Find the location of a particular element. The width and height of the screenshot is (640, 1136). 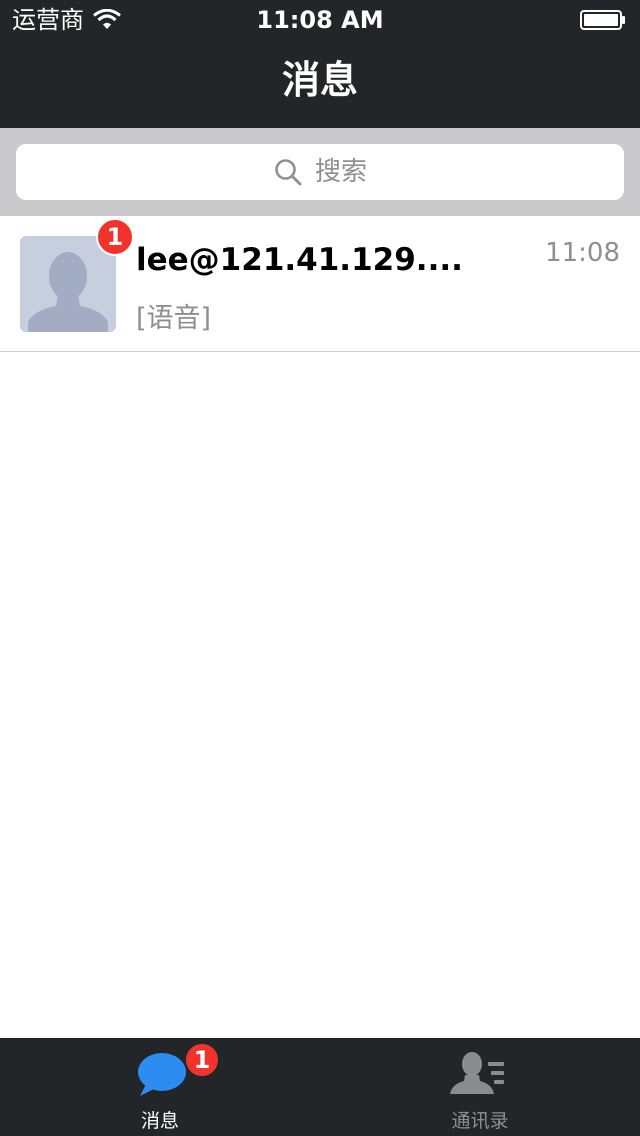

status-time: 11:08 AM is located at coordinates (320, 20).